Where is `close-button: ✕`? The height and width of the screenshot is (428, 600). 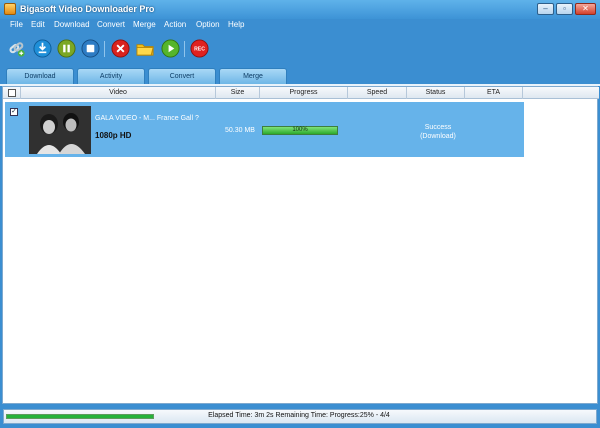
close-button: ✕ is located at coordinates (585, 9).